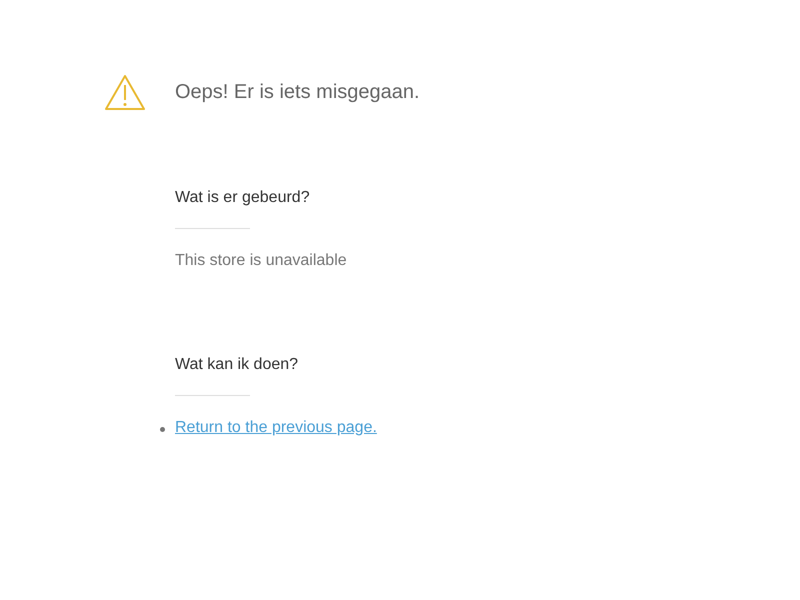  Describe the element at coordinates (261, 261) in the screenshot. I see `message-text: This store is unavailable` at that location.